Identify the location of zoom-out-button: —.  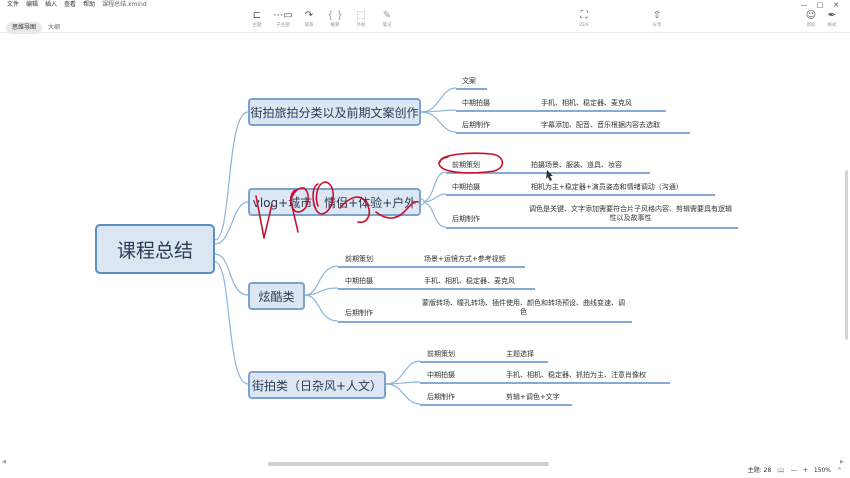
(794, 471).